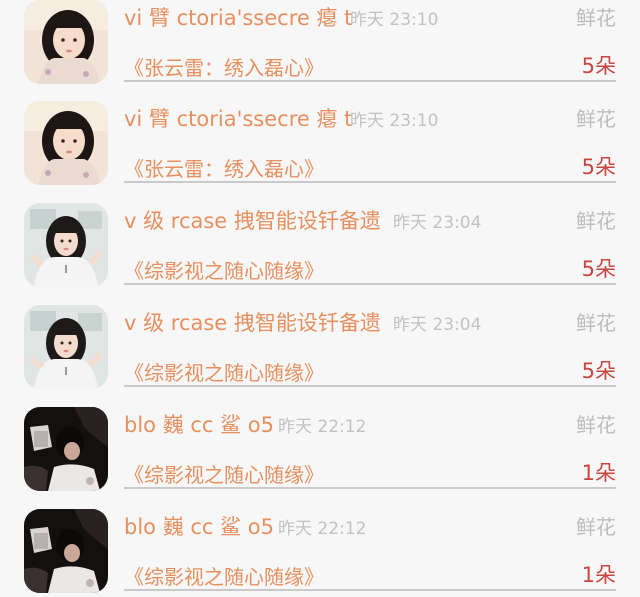  What do you see at coordinates (320, 553) in the screenshot?
I see `gift-record-row: blo 巍 cc 鲨 o5 昨天 22:12 鲜花 《综影视之随心随缘》 1朵` at bounding box center [320, 553].